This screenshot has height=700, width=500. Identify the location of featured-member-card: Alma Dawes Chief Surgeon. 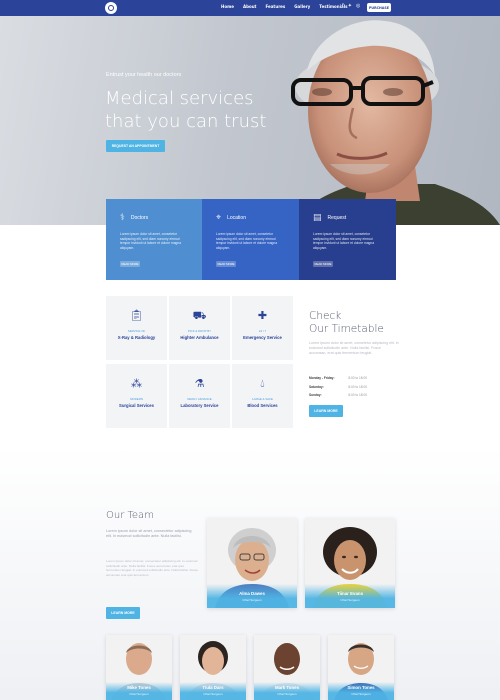
(252, 563).